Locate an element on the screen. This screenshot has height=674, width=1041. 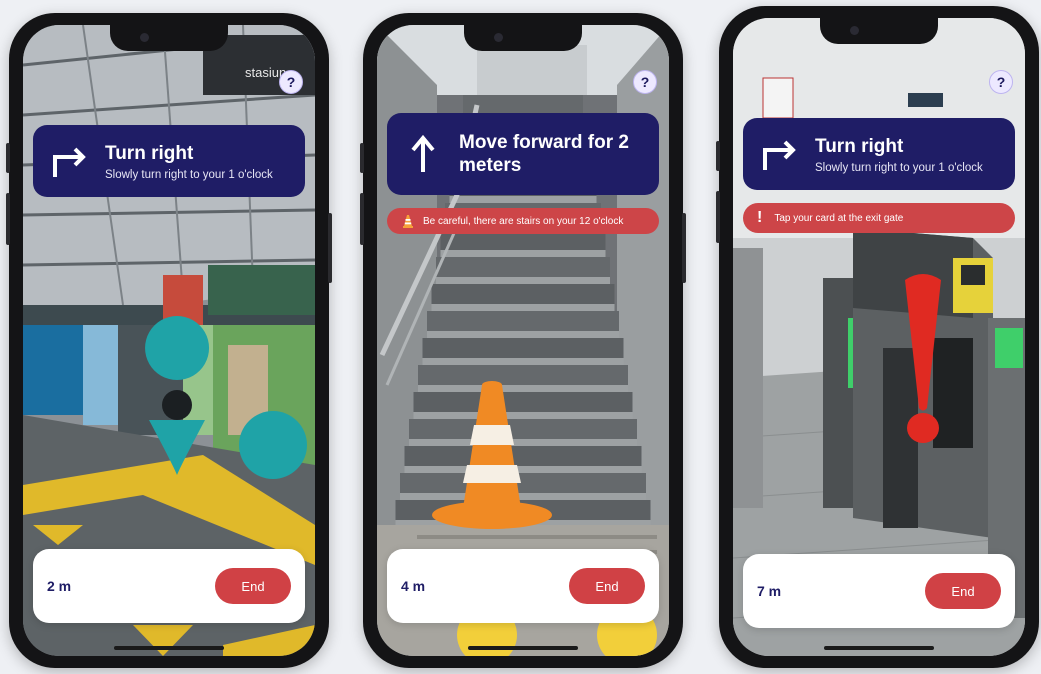
instruction-card: Move forward for 2 meters is located at coordinates (523, 154).